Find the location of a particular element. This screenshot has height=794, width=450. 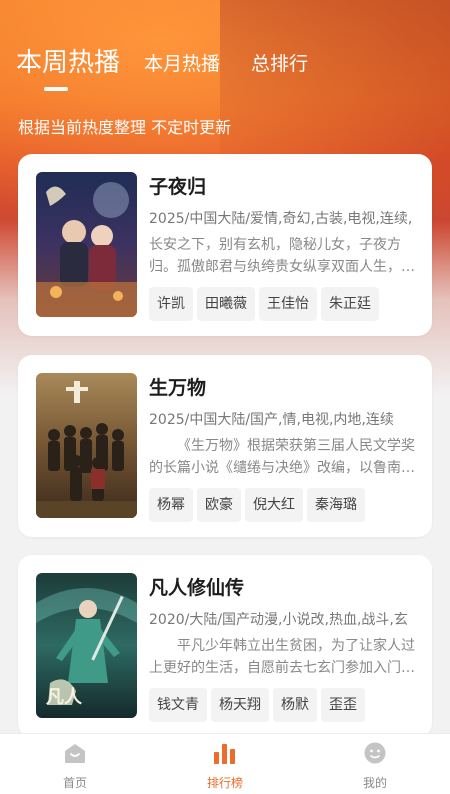

bottom-navigation: 首页 排行榜 我的 is located at coordinates (225, 763).